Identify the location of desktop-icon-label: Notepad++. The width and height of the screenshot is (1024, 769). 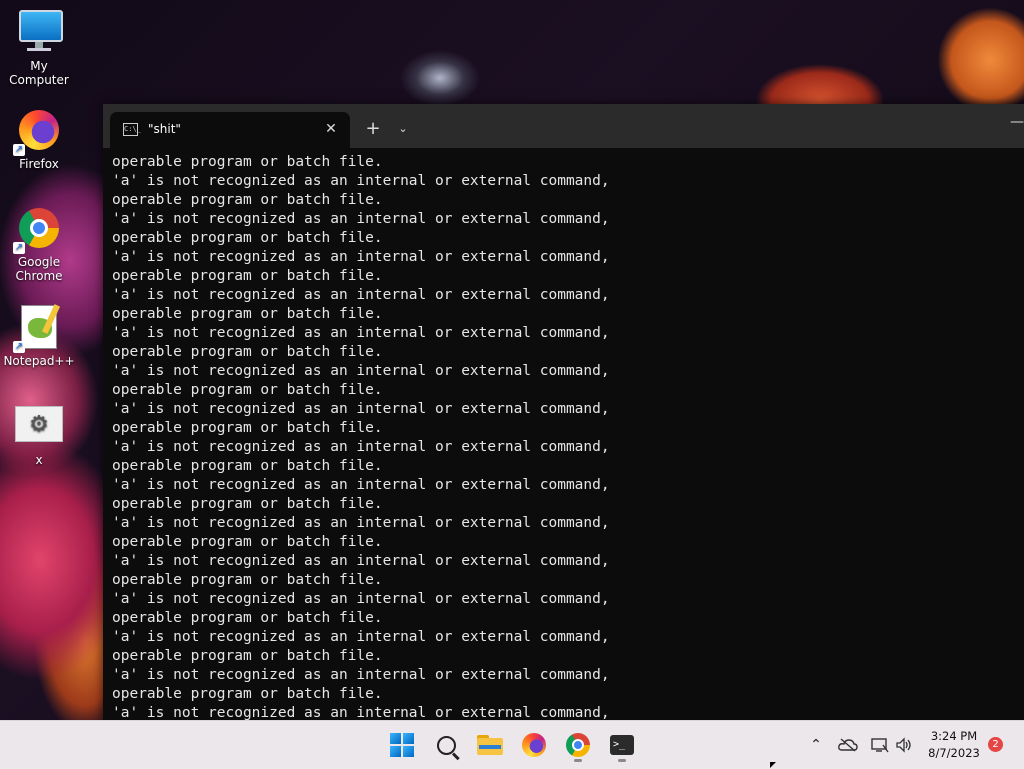
(39, 361).